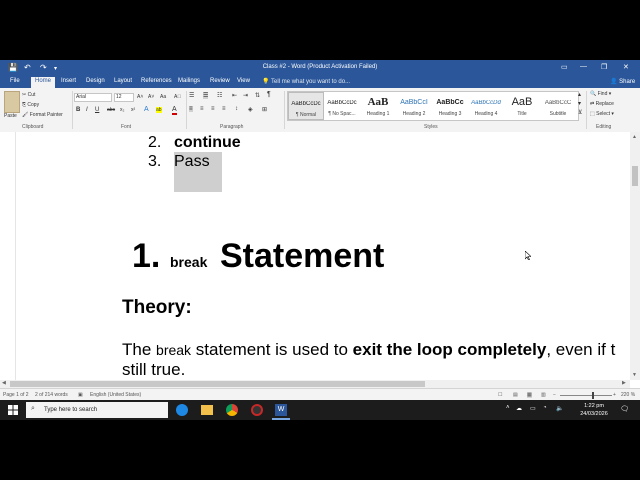  What do you see at coordinates (281, 410) in the screenshot?
I see `word-taskbar-icon: W` at bounding box center [281, 410].